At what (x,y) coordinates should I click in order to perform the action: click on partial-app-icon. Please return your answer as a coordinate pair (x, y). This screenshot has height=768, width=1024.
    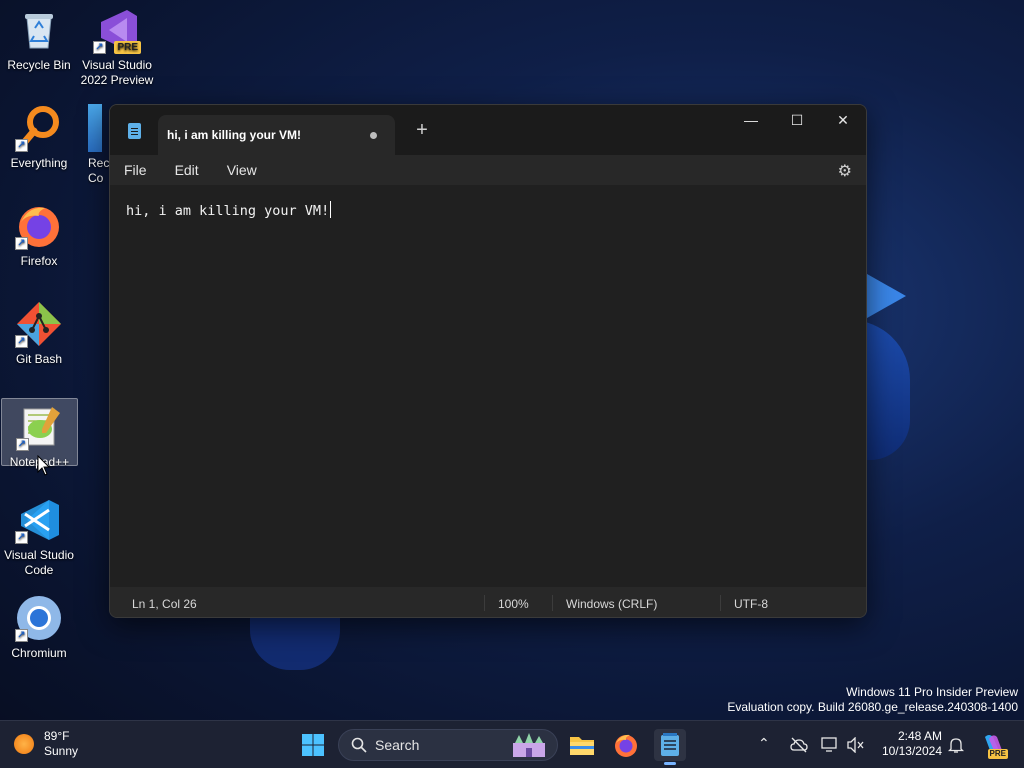
    Looking at the image, I should click on (95, 128).